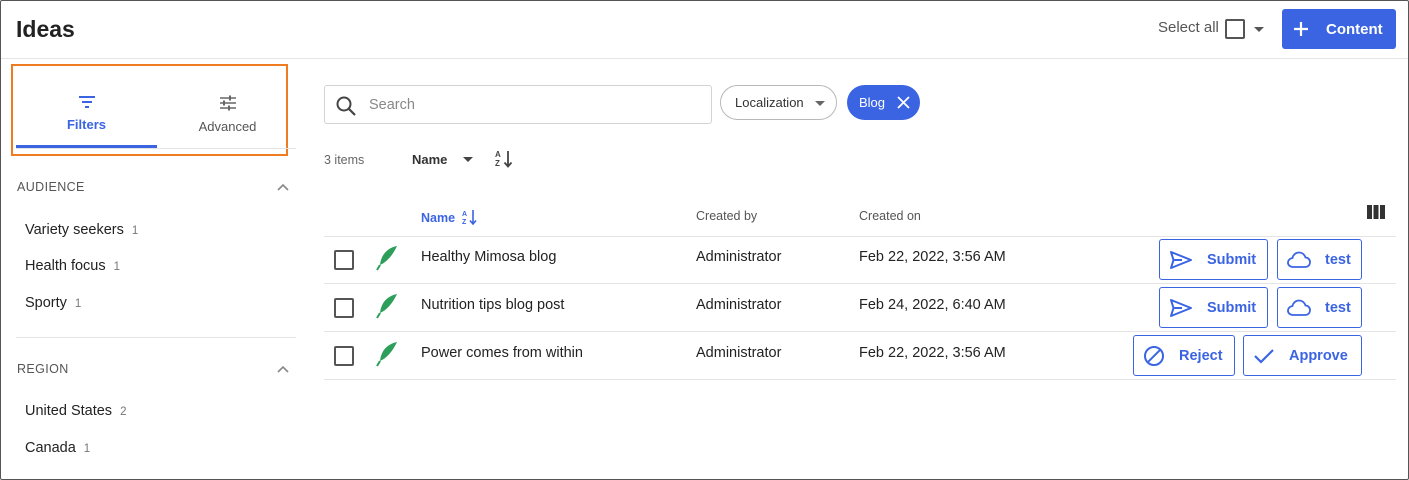 Image resolution: width=1409 pixels, height=480 pixels. What do you see at coordinates (43, 369) in the screenshot?
I see `section-title-region: REGION` at bounding box center [43, 369].